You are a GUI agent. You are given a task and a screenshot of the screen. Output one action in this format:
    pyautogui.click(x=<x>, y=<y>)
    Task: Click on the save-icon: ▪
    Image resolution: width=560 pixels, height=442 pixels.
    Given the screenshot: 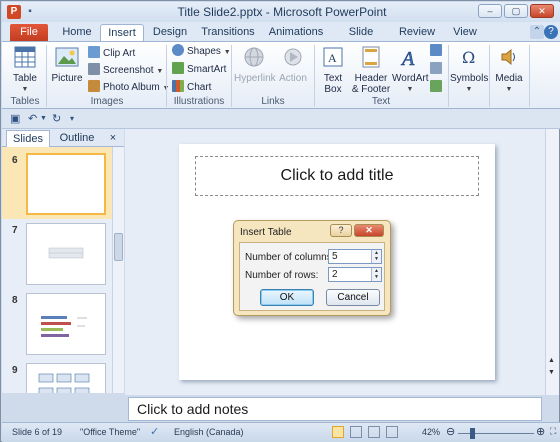 What is the action you would take?
    pyautogui.click(x=30, y=12)
    